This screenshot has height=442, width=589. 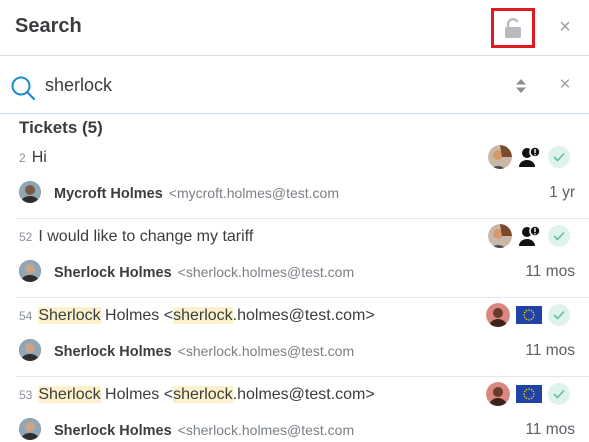 I want to click on search-icon, so click(x=23, y=88).